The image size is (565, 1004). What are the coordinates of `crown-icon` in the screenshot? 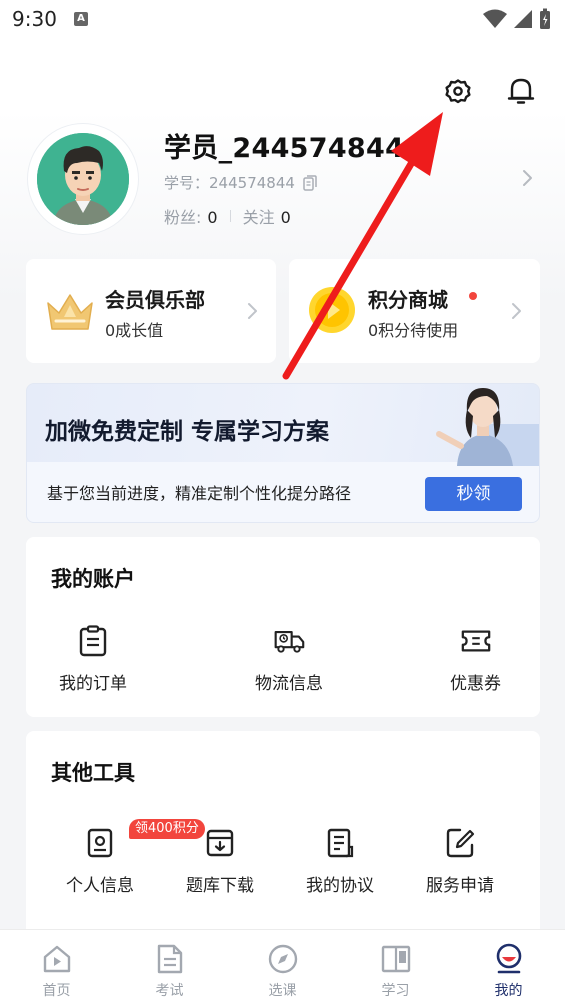 It's located at (70, 315).